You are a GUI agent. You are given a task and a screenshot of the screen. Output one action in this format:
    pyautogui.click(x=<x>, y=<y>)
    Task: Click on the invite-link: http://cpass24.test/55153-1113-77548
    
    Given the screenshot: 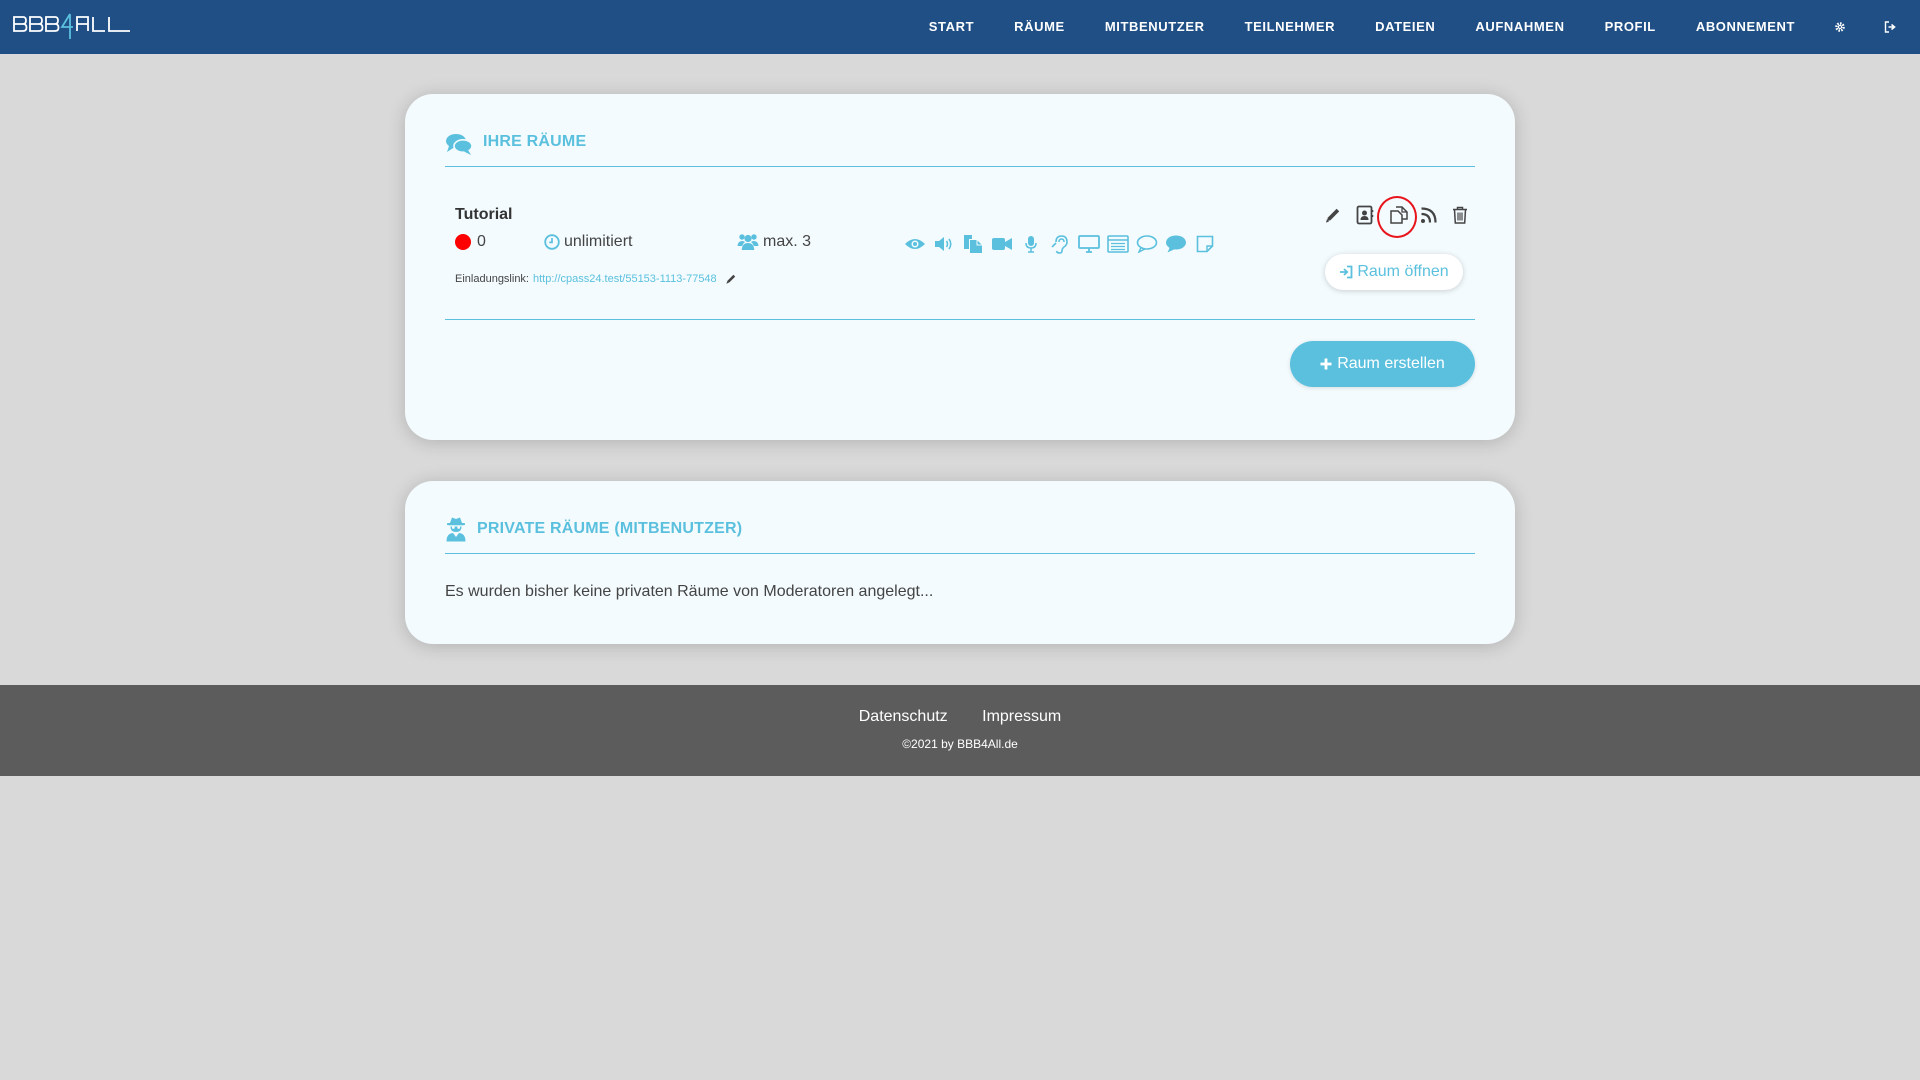 What is the action you would take?
    pyautogui.click(x=625, y=279)
    